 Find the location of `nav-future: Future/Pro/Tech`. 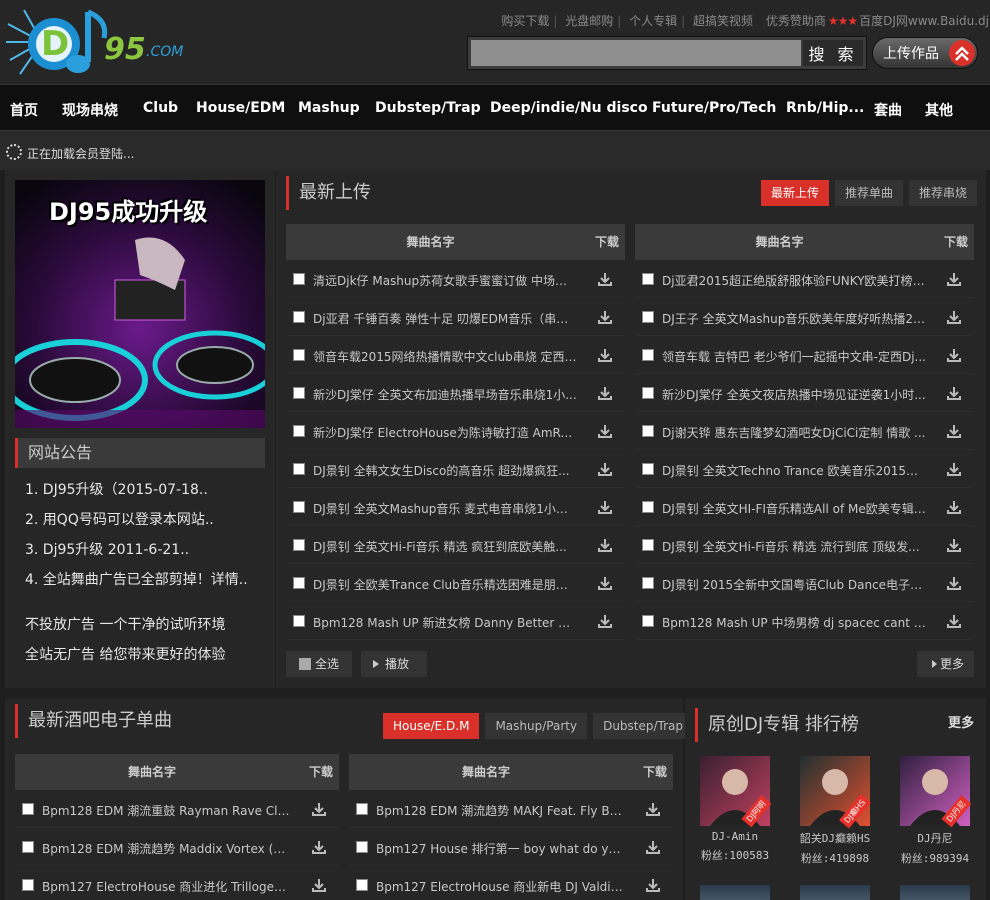

nav-future: Future/Pro/Tech is located at coordinates (714, 108).